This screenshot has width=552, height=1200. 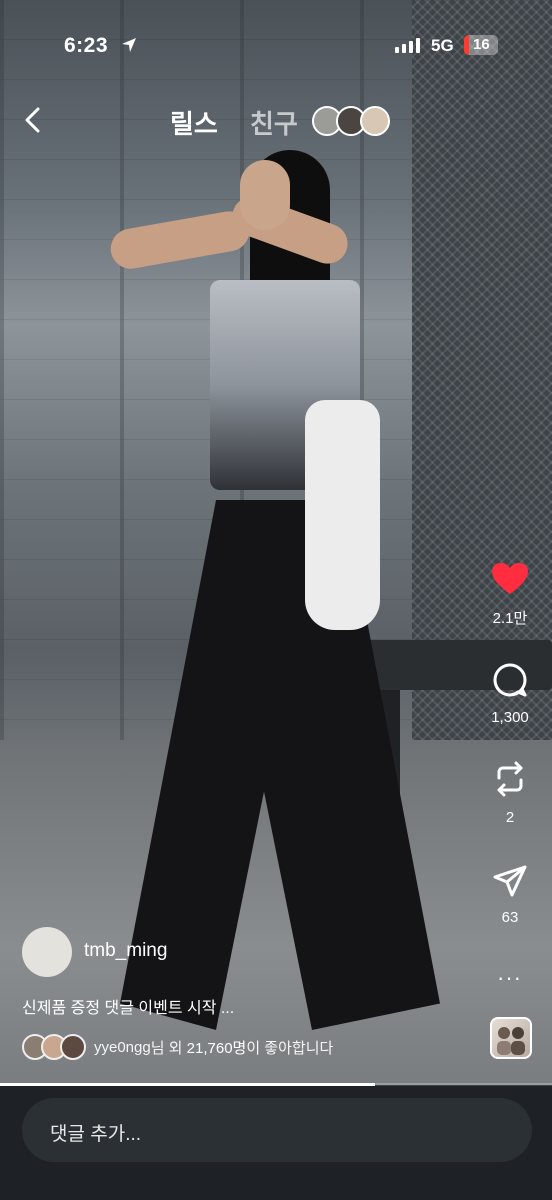 I want to click on location-arrow-icon, so click(x=129, y=45).